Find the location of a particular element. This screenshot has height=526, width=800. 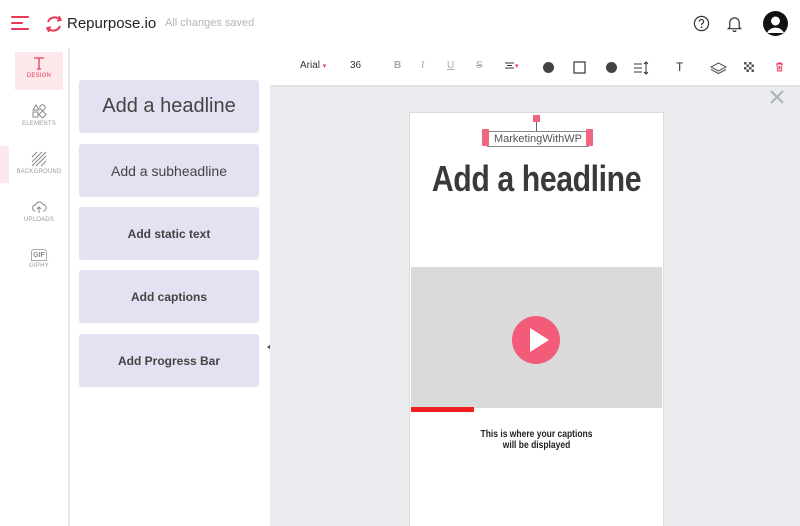

add-headline-button: Add a headline is located at coordinates (169, 106).